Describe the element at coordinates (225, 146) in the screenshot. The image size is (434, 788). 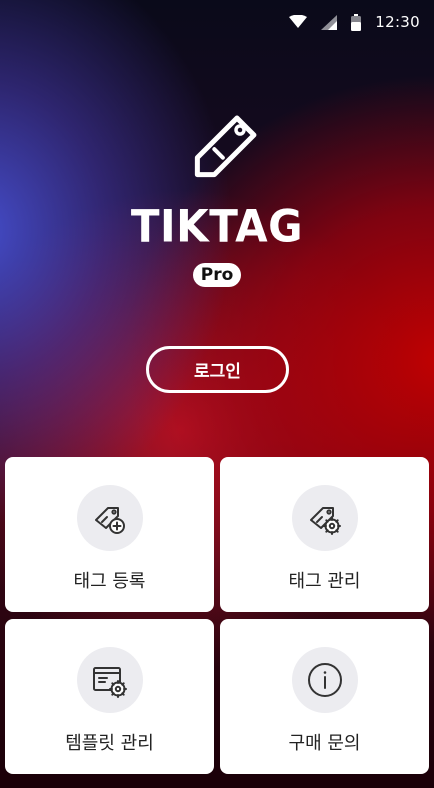
I see `tag-icon` at that location.